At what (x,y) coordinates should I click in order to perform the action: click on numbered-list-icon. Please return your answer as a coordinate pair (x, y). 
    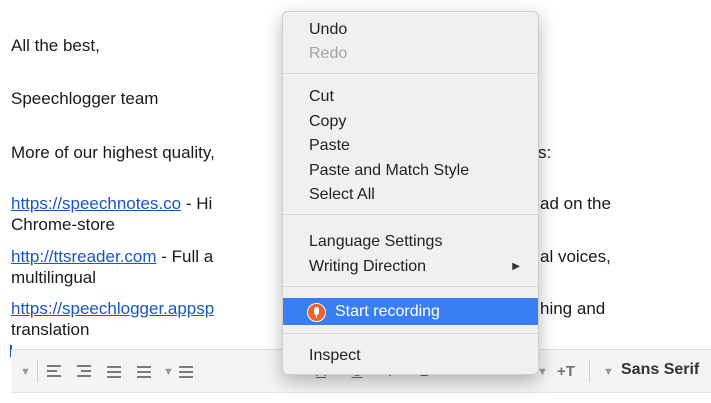
    Looking at the image, I should click on (116, 372).